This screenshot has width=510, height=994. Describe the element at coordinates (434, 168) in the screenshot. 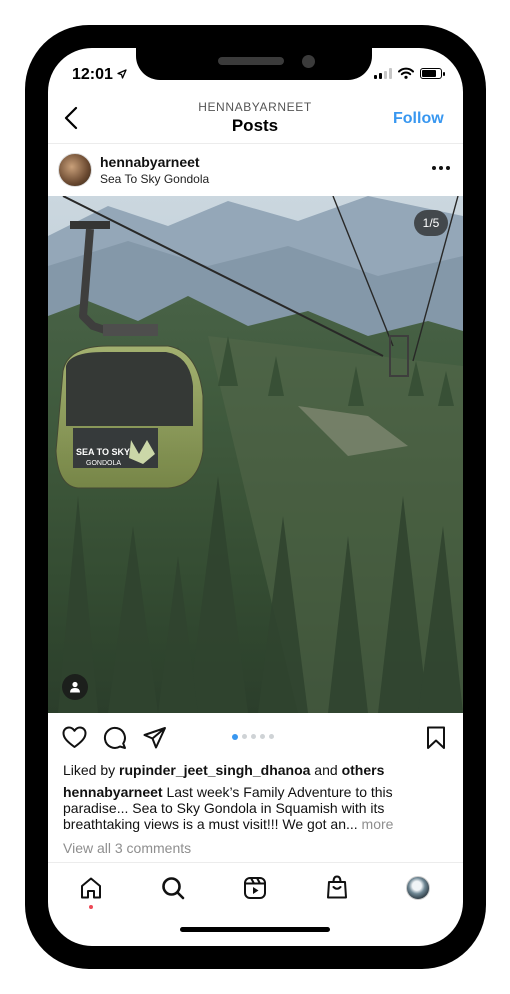

I see `more-horizontal-icon` at that location.